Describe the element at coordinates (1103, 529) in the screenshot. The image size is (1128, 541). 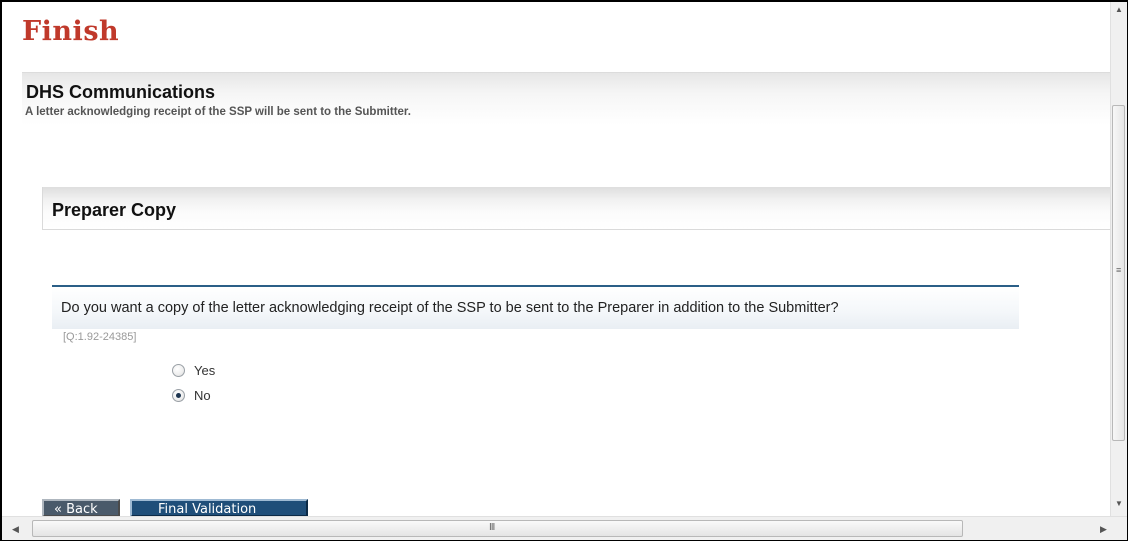
I see `scroll-right-icon: ▶` at that location.